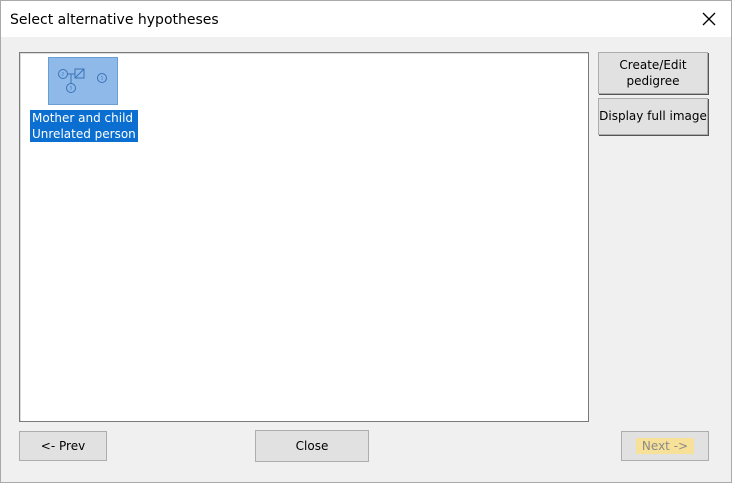 The image size is (732, 483). I want to click on next-button-label: Next ->, so click(665, 446).